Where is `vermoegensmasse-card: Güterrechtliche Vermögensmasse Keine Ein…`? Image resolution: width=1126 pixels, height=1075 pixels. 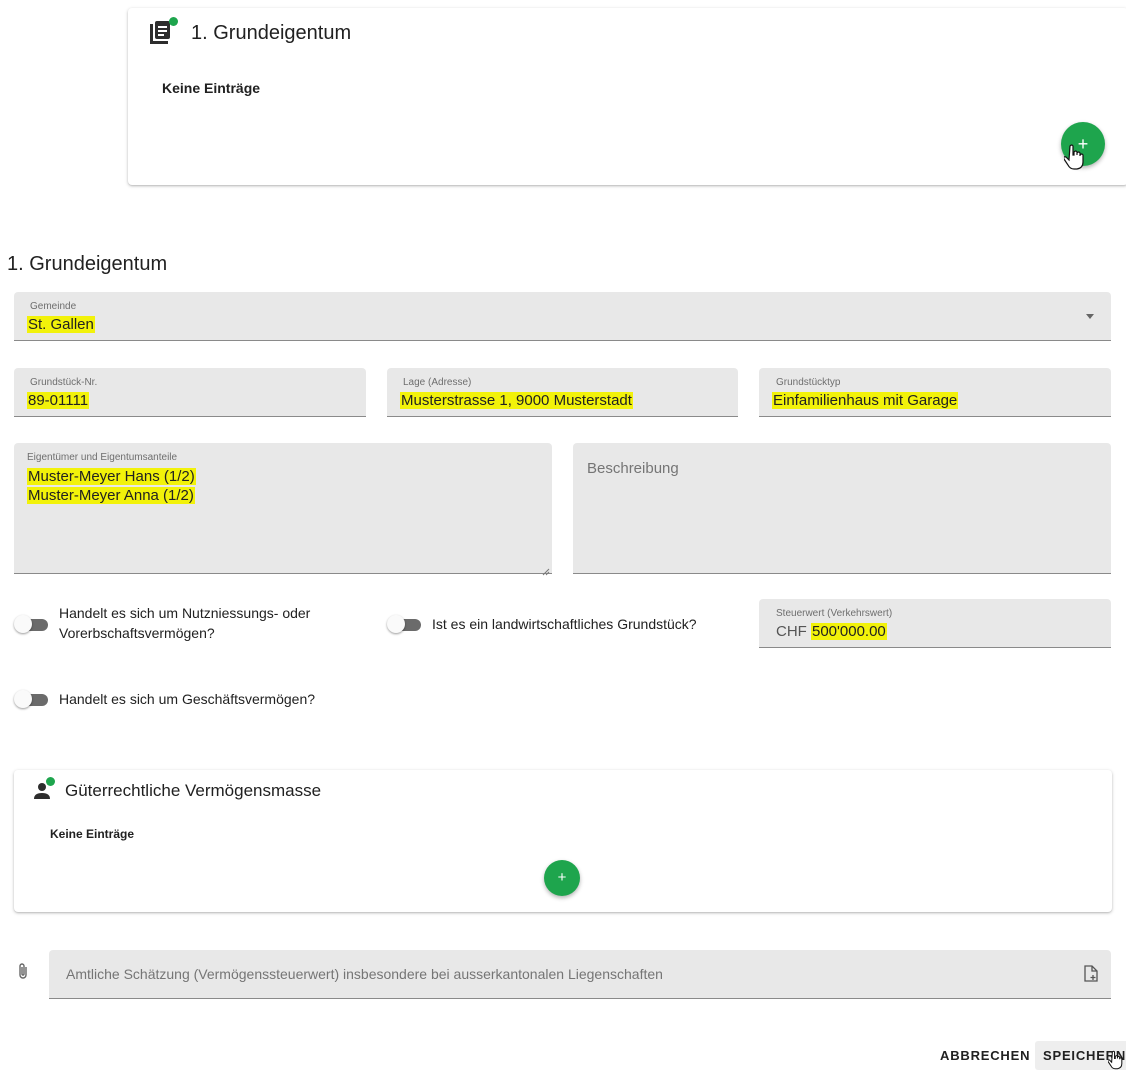 vermoegensmasse-card: Güterrechtliche Vermögensmasse Keine Ein… is located at coordinates (563, 841).